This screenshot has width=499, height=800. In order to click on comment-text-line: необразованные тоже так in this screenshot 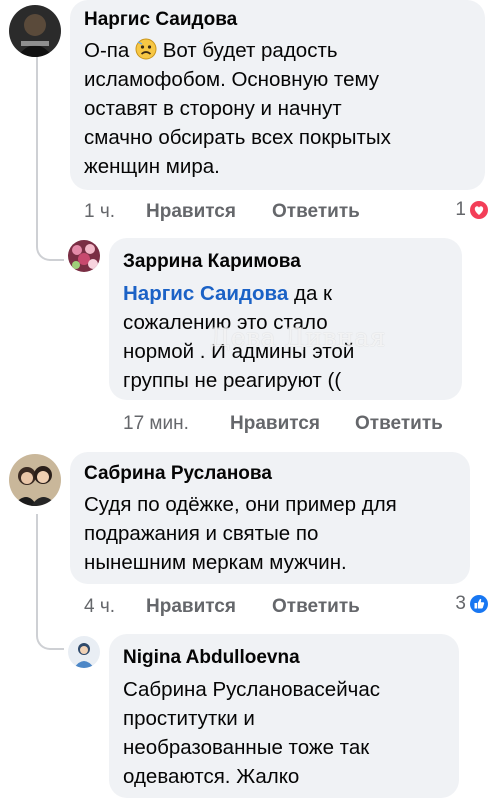, I will do `click(246, 747)`.